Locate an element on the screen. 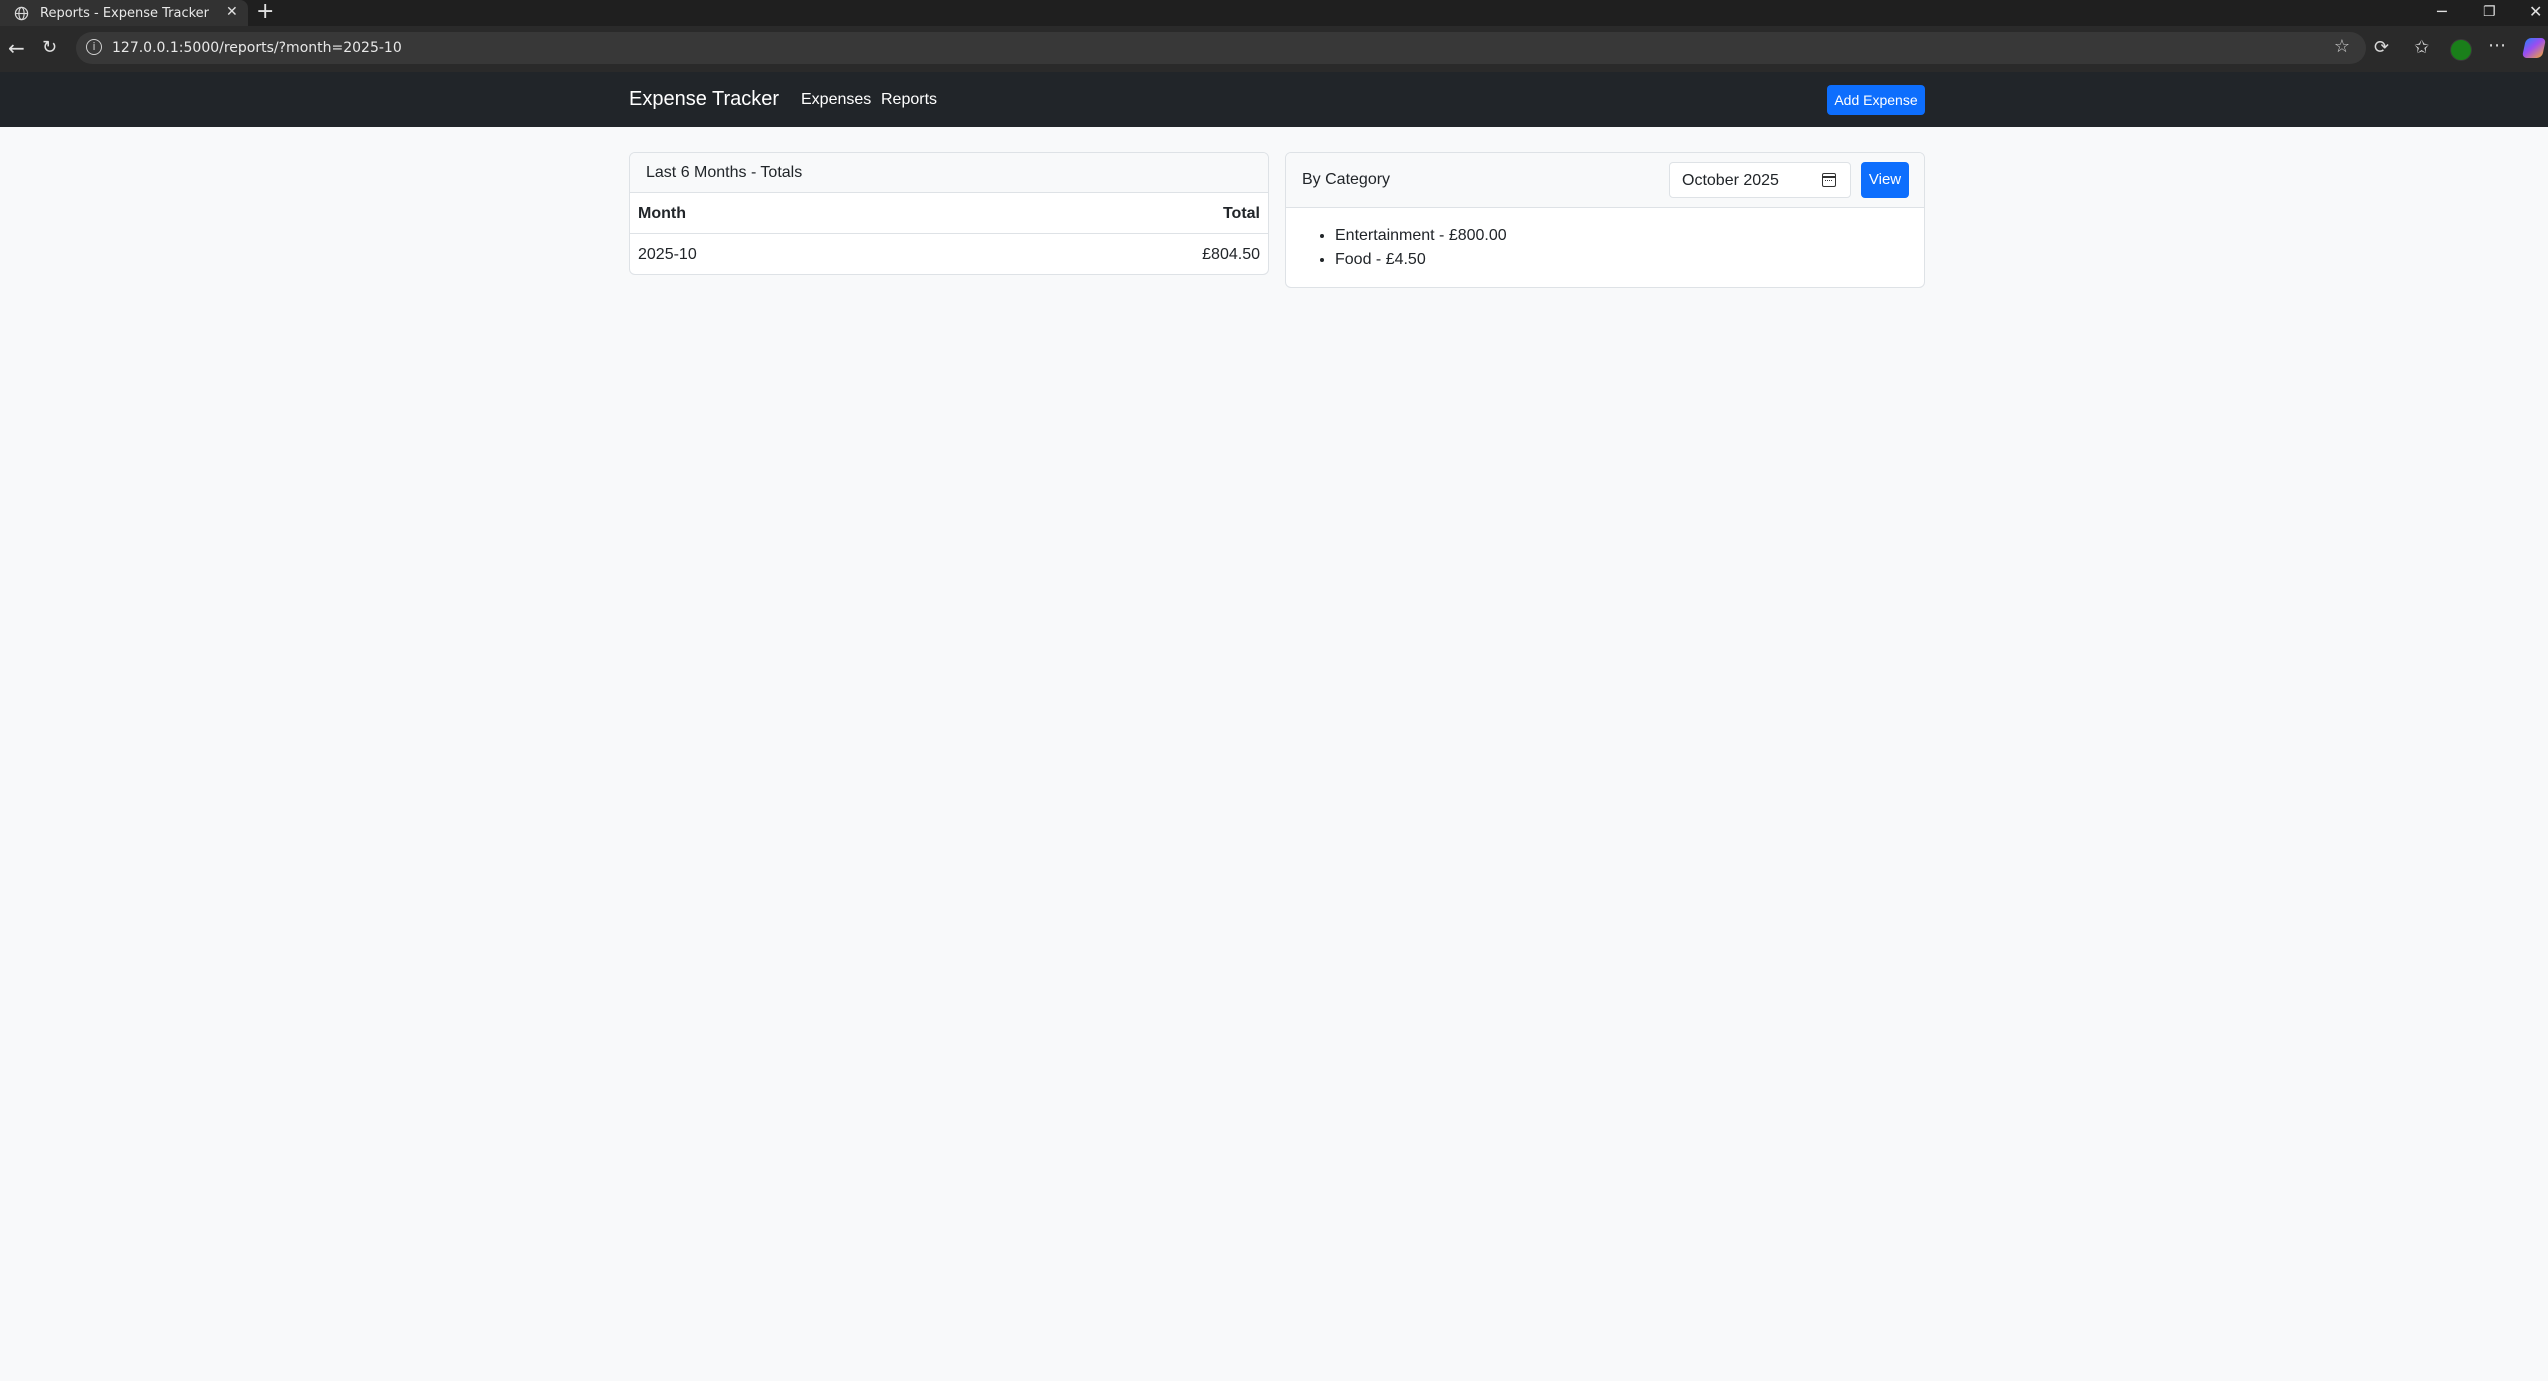 This screenshot has width=2548, height=1381. column-header-month: Month is located at coordinates (662, 213).